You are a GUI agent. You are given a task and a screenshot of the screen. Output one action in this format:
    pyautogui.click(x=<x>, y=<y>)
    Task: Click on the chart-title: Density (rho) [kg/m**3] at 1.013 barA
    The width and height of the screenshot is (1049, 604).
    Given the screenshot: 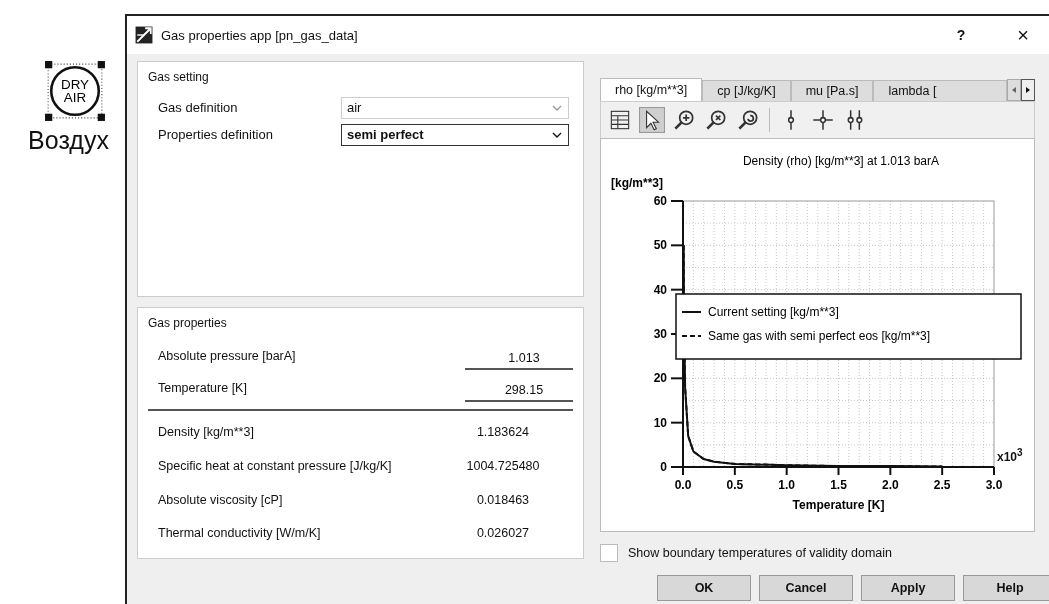 What is the action you would take?
    pyautogui.click(x=841, y=161)
    